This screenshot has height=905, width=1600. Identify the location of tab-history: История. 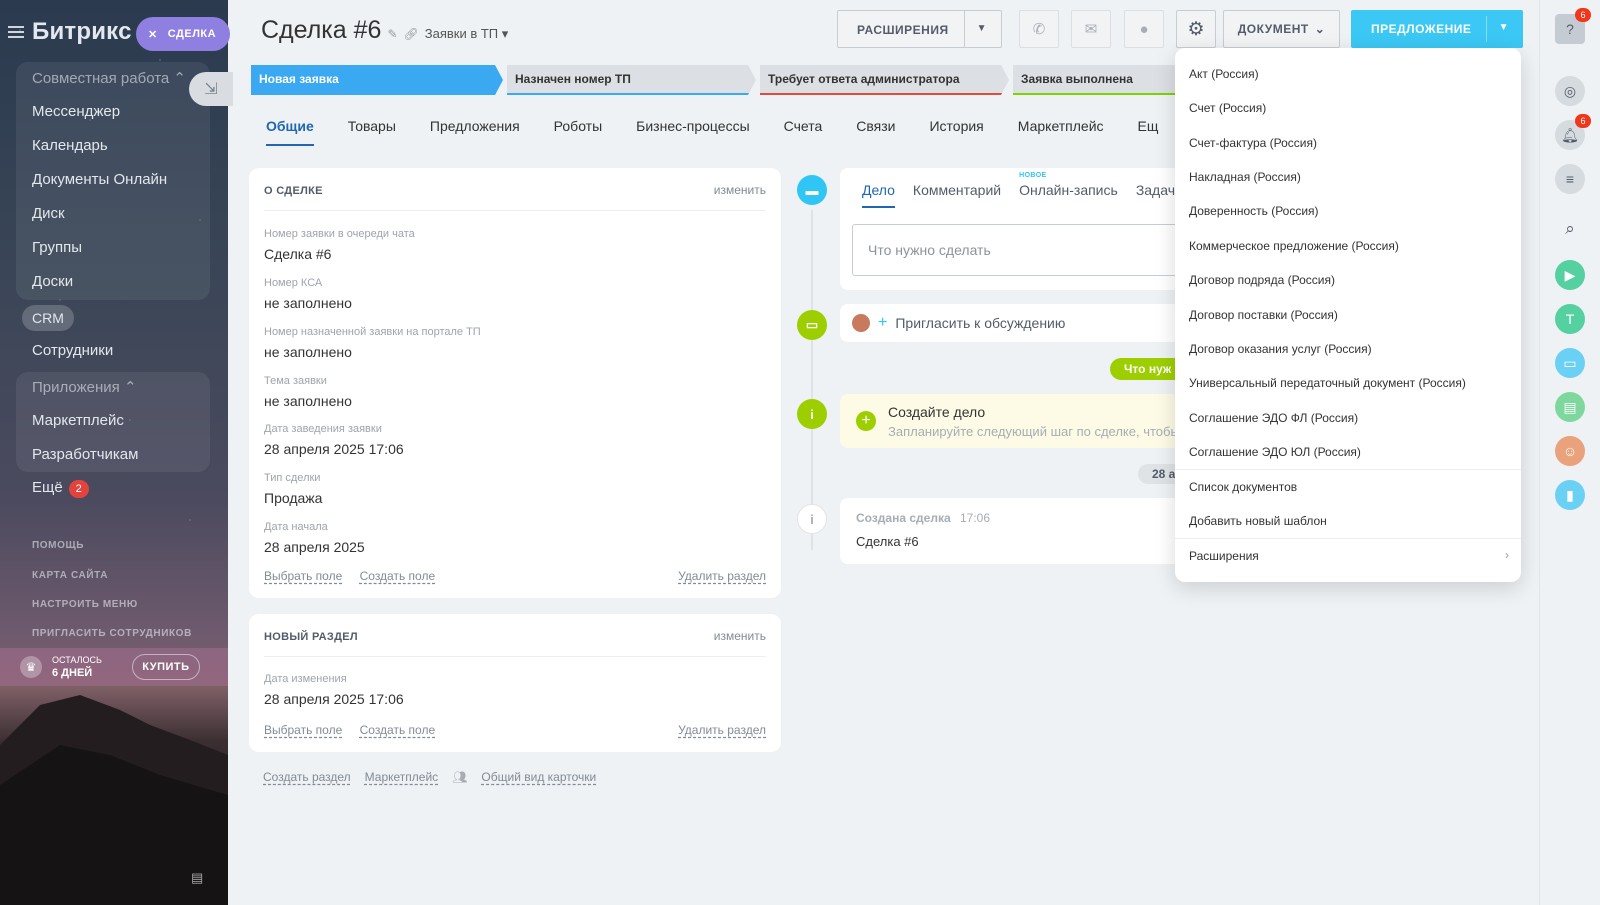
(956, 126).